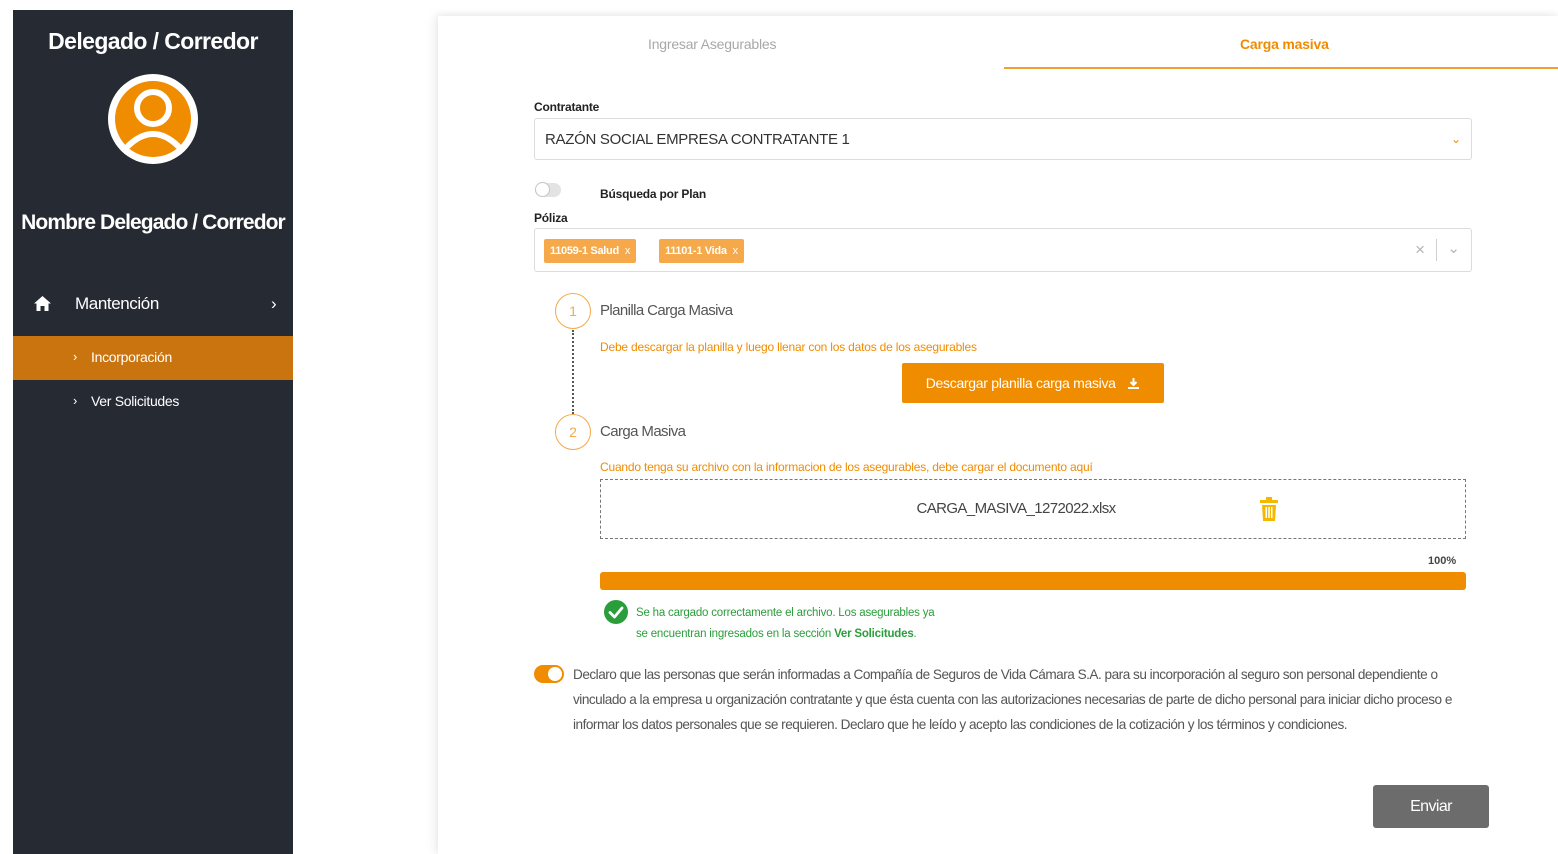 The image size is (1558, 854). I want to click on sidebar-item-label: Incorporación, so click(131, 357).